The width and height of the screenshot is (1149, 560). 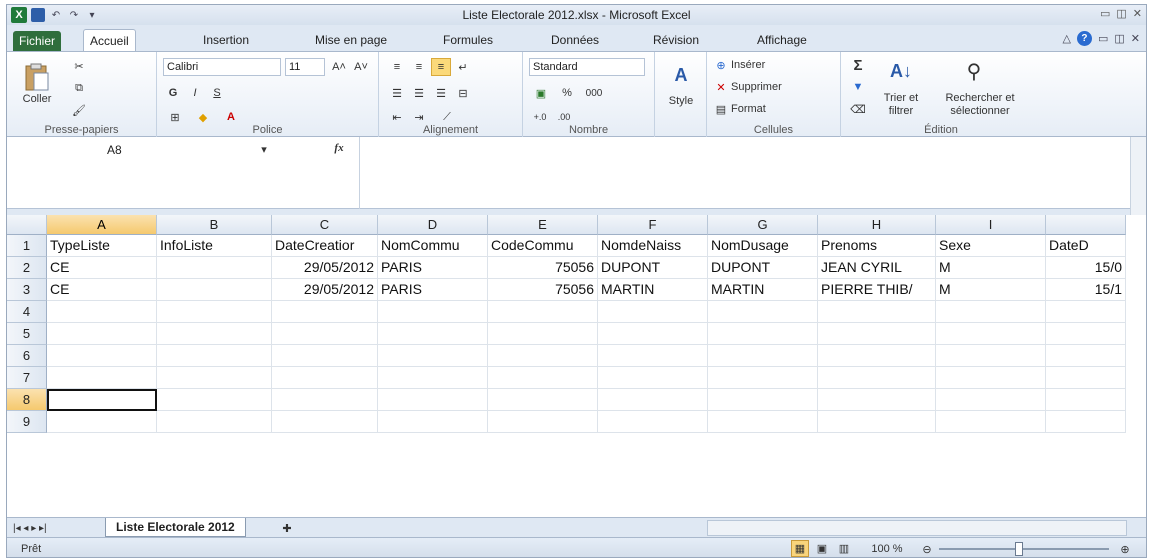 I want to click on column-header: B, so click(x=214, y=225).